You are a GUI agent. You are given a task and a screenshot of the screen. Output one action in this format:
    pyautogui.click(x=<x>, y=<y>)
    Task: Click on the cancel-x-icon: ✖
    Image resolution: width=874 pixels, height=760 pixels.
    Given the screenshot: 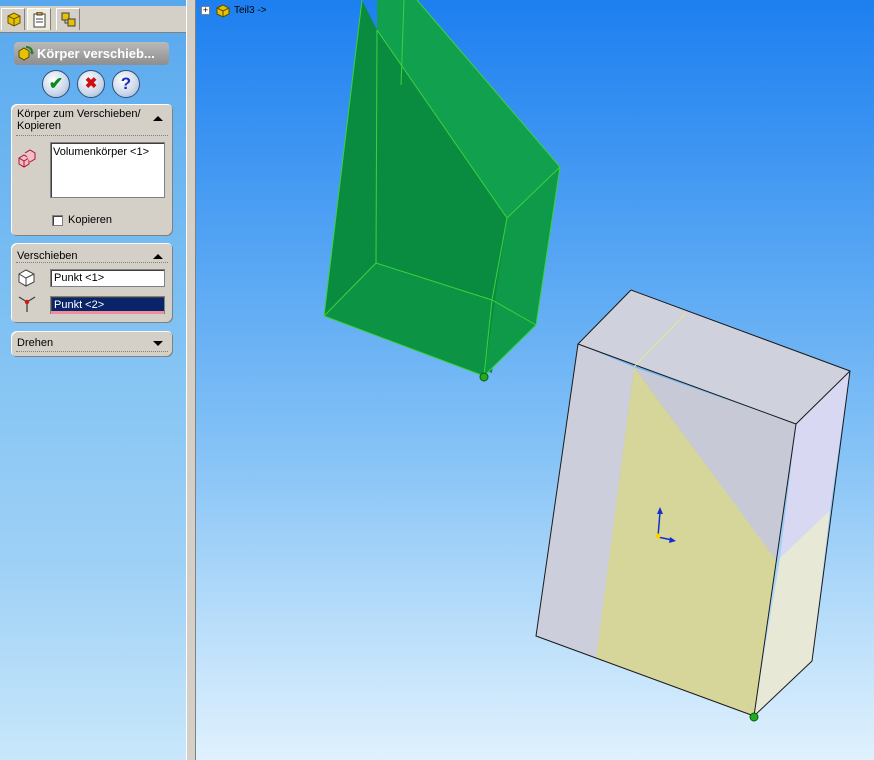 What is the action you would take?
    pyautogui.click(x=91, y=83)
    